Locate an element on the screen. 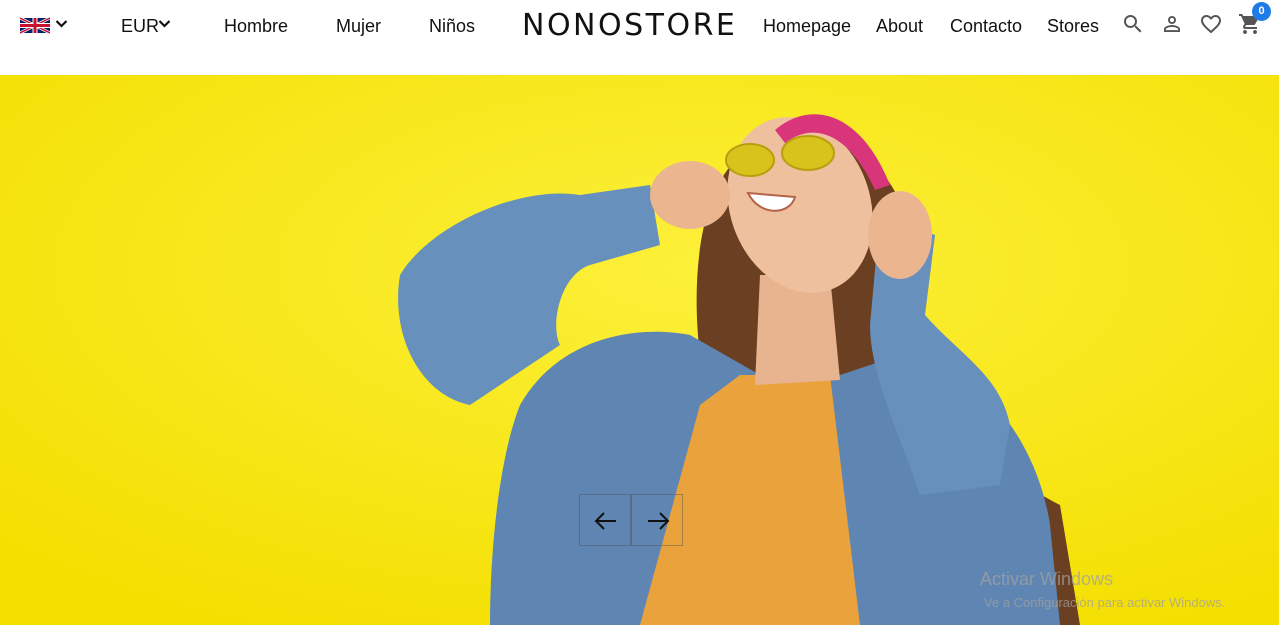 The image size is (1279, 625). nav-stores: Stores is located at coordinates (1073, 26).